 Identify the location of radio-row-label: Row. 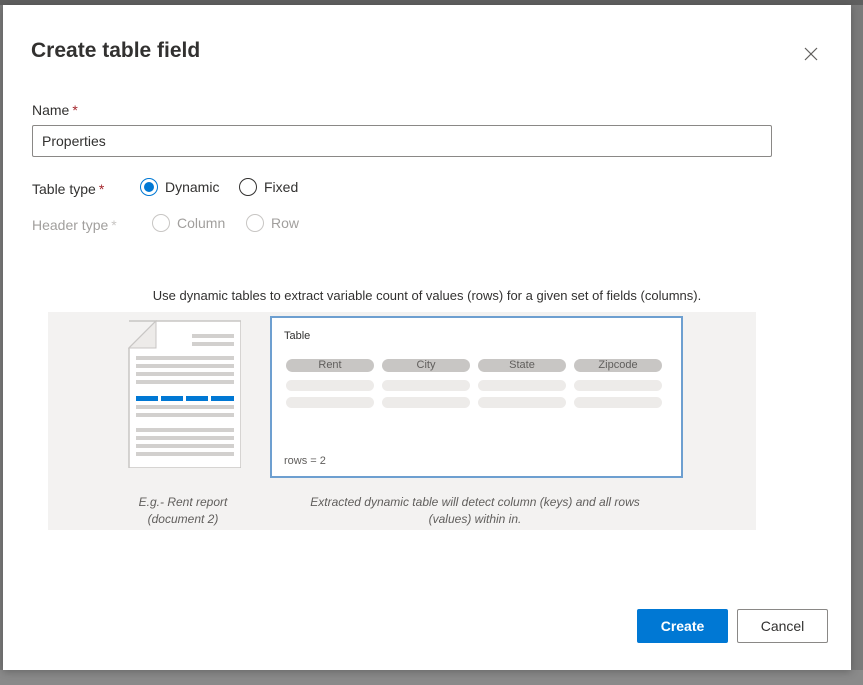
(285, 223).